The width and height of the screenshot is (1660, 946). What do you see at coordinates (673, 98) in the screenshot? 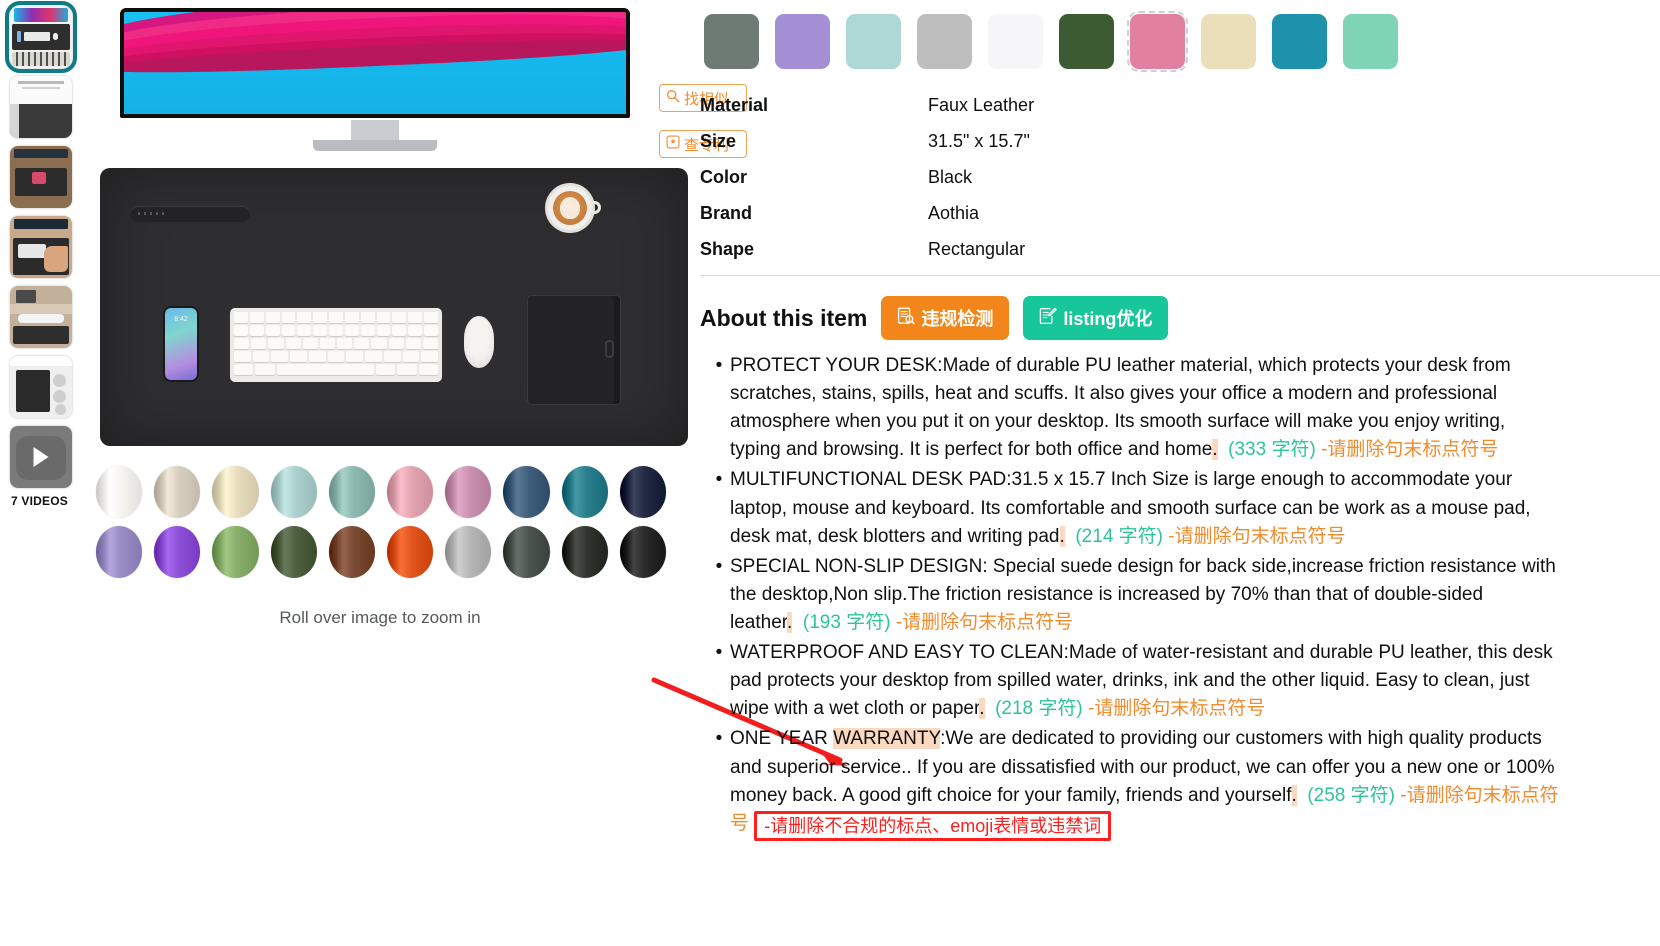
I see `search-icon` at bounding box center [673, 98].